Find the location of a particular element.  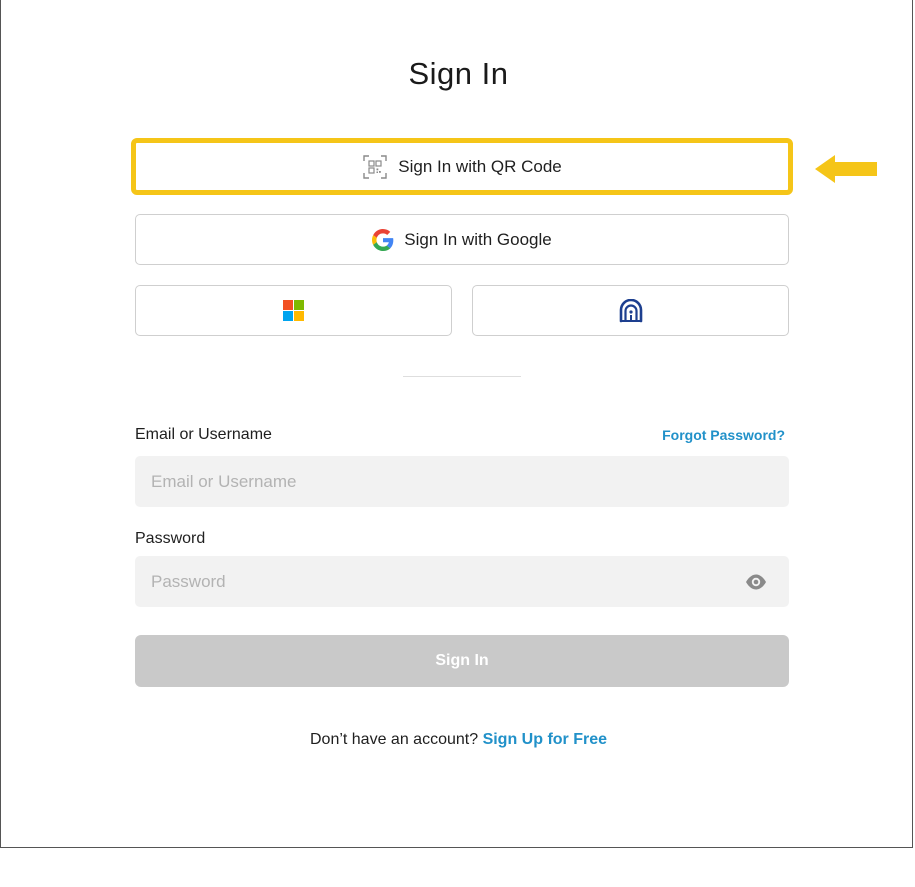

signup-prompt-text: Don’t have an account? is located at coordinates (394, 739).